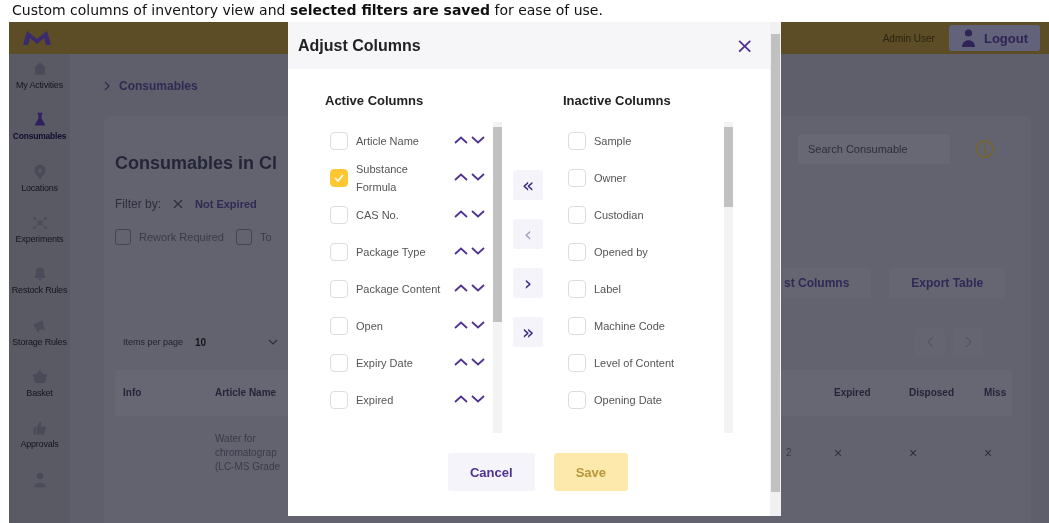 The height and width of the screenshot is (523, 1049). Describe the element at coordinates (994, 393) in the screenshot. I see `column-header: Miss` at that location.